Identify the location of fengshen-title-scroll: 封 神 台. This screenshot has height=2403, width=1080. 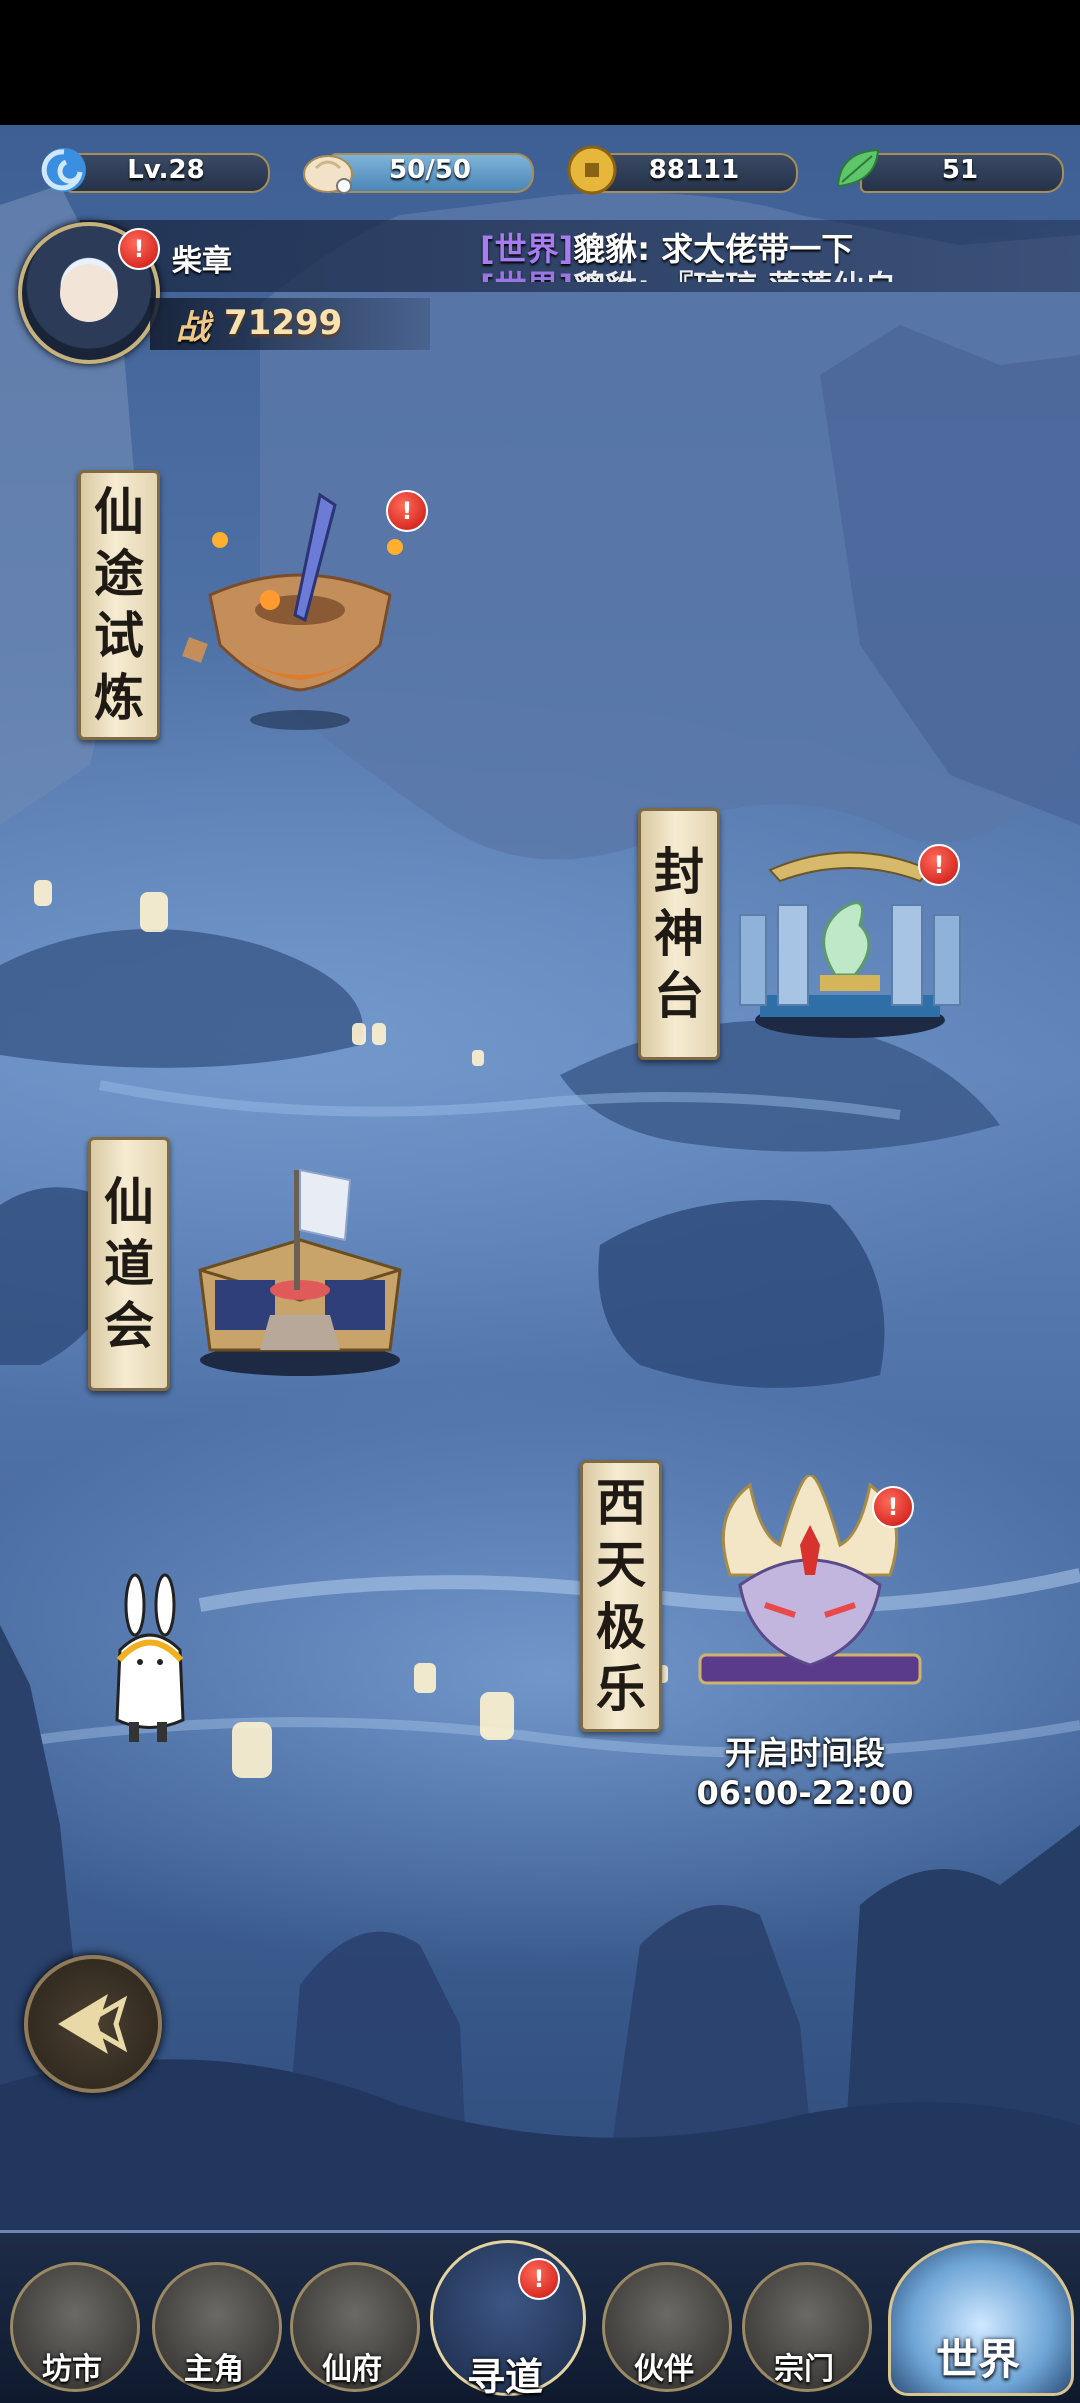
(679, 934).